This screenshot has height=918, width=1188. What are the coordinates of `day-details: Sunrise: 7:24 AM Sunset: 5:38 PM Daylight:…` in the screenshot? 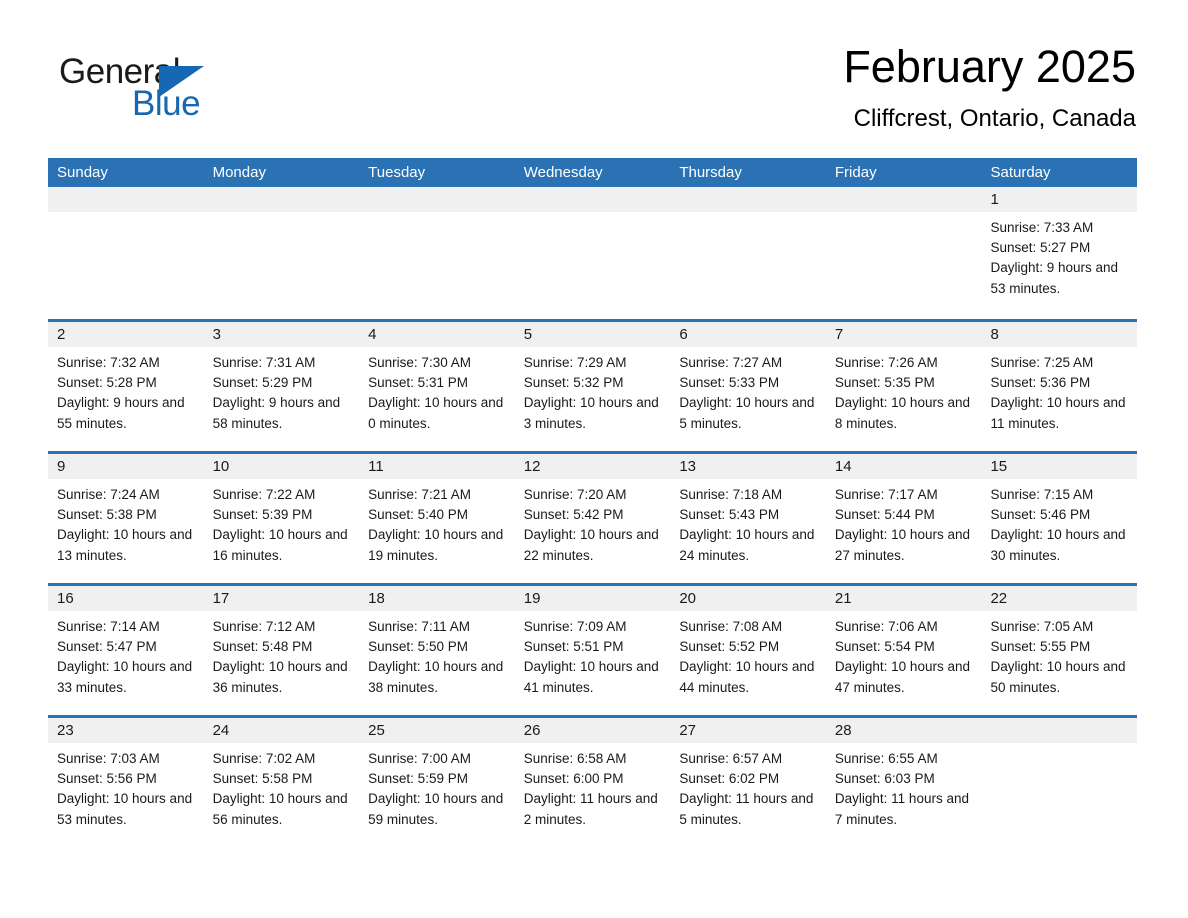 It's located at (126, 522).